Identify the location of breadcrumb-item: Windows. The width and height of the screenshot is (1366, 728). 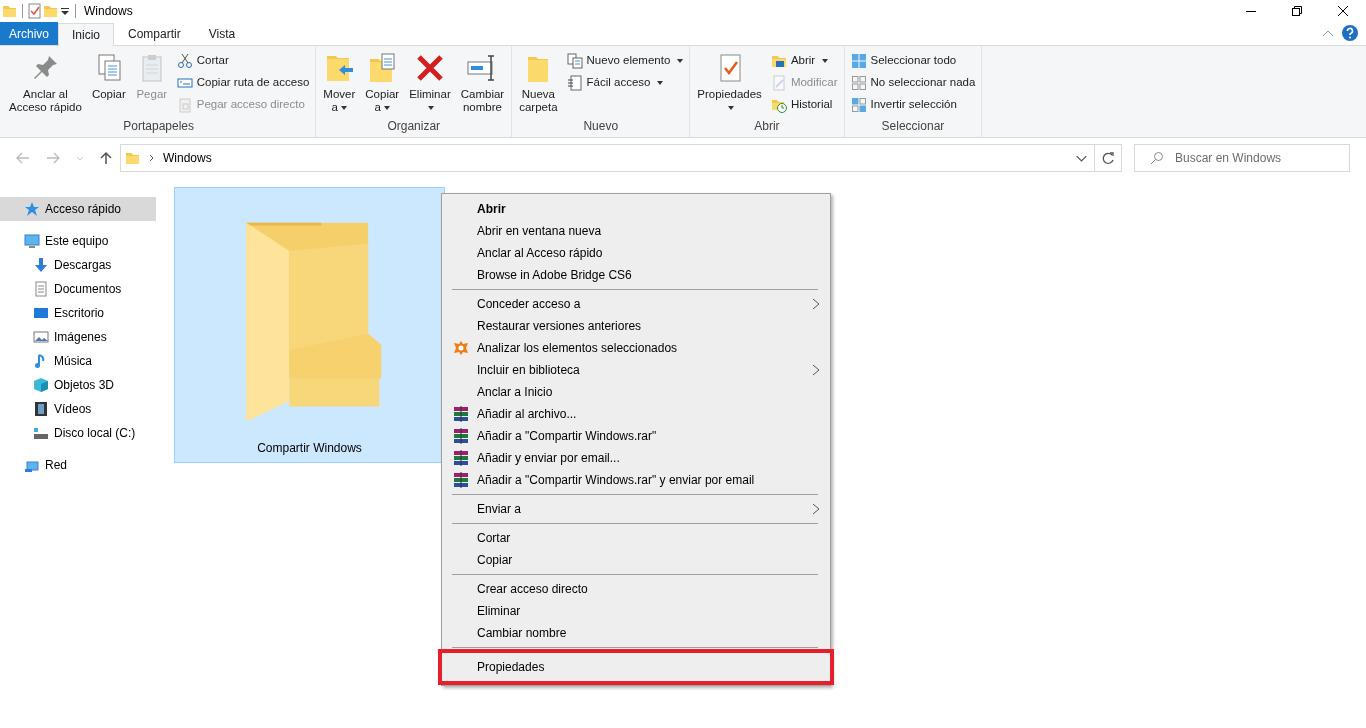
(187, 158).